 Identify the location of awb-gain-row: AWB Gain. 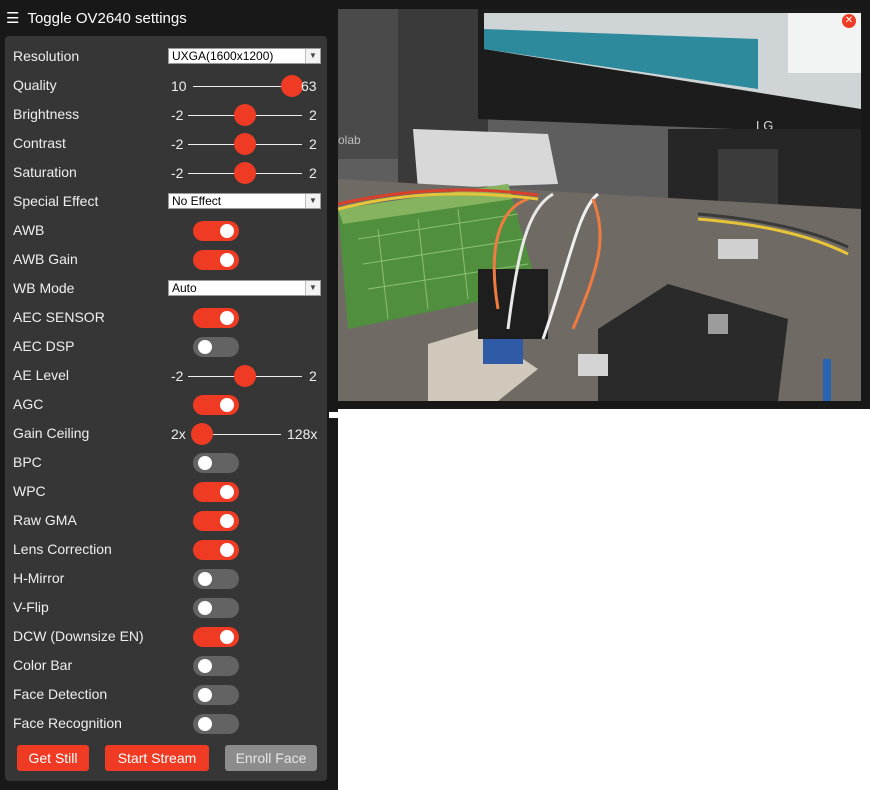
(168, 260).